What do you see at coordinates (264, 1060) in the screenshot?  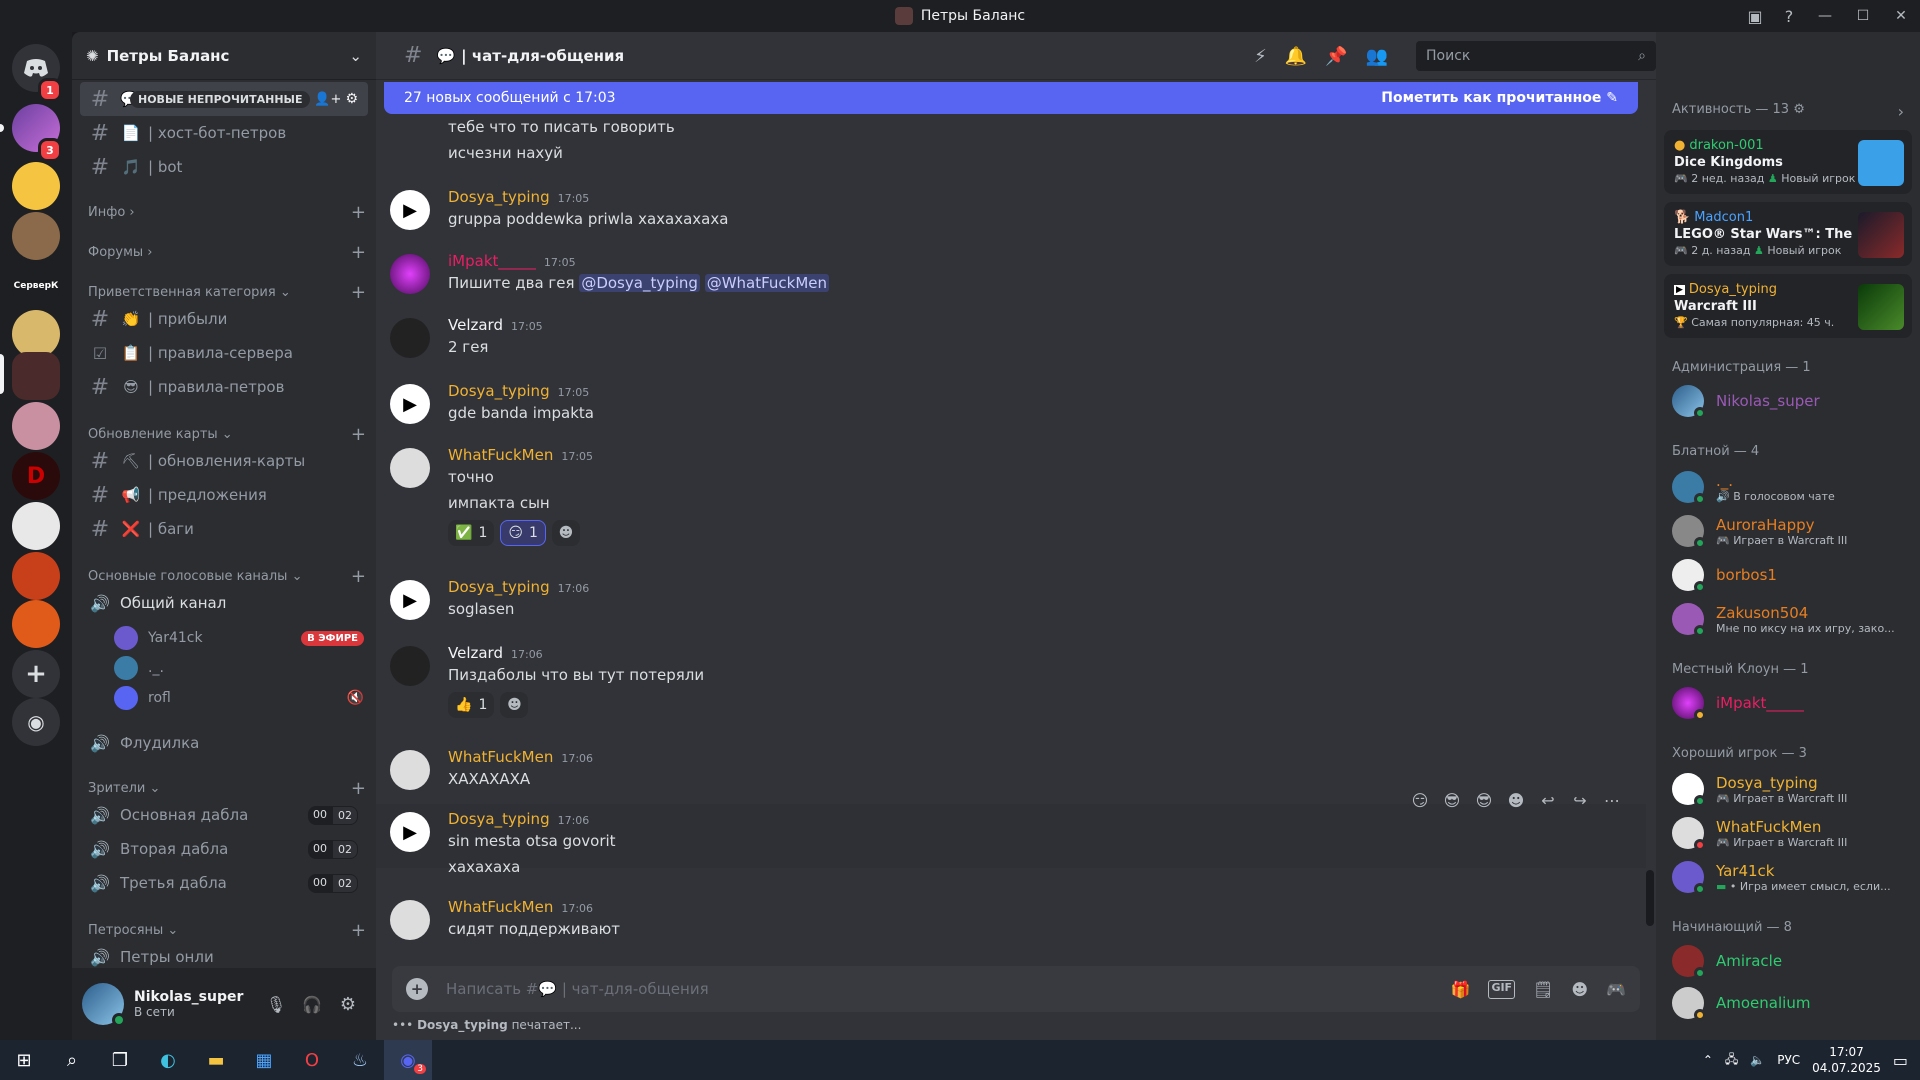 I see `store-icon: ▦` at bounding box center [264, 1060].